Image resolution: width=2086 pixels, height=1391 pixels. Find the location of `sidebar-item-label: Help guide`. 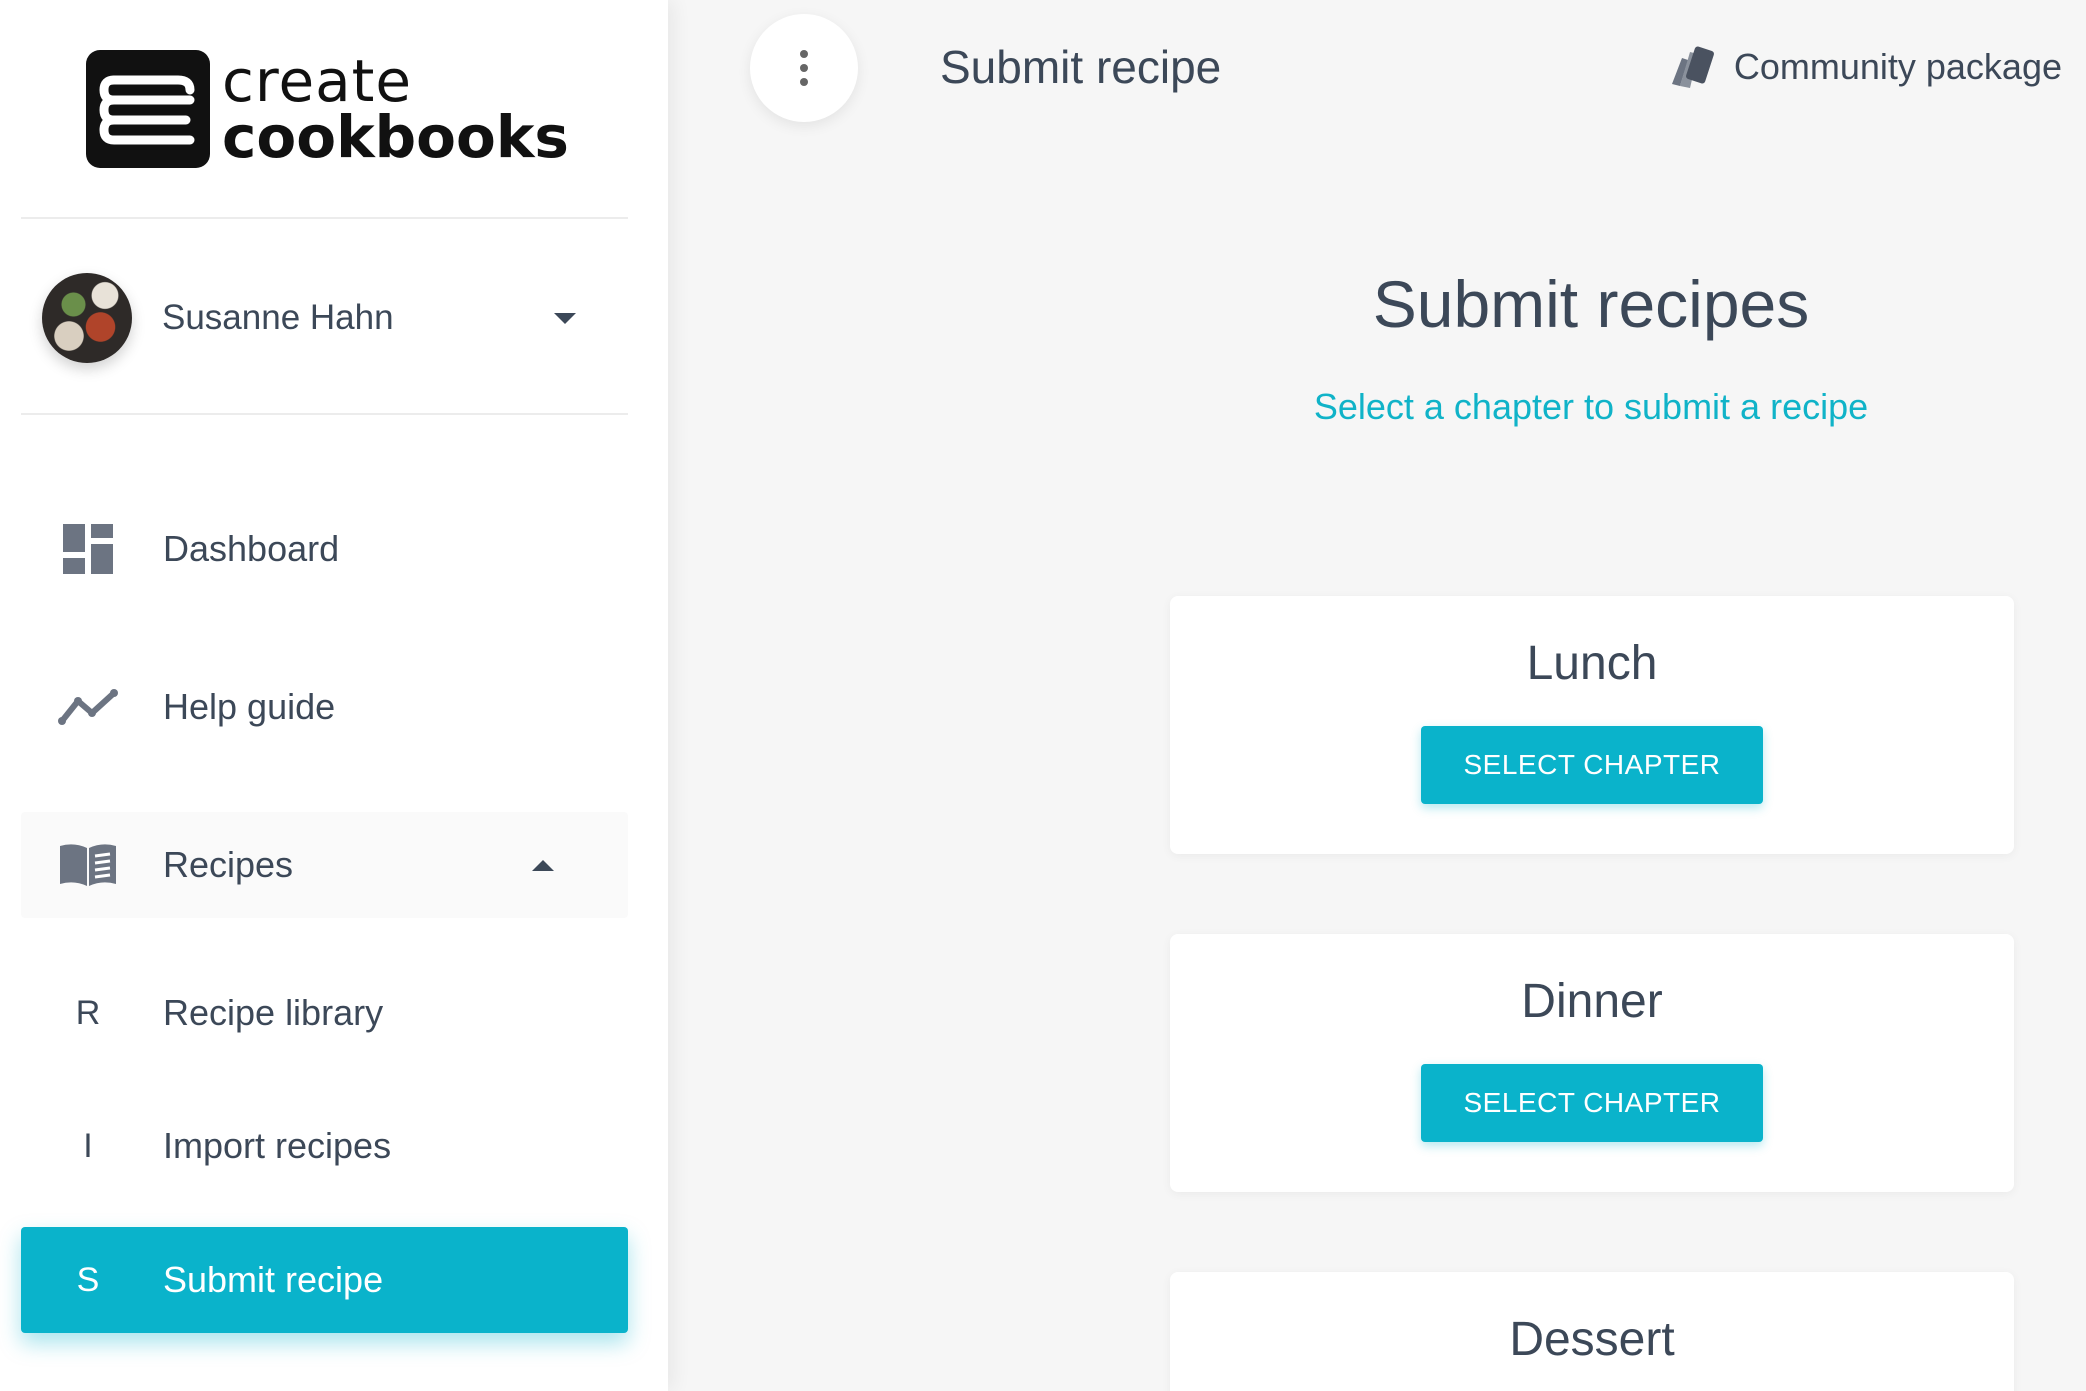

sidebar-item-label: Help guide is located at coordinates (249, 706).